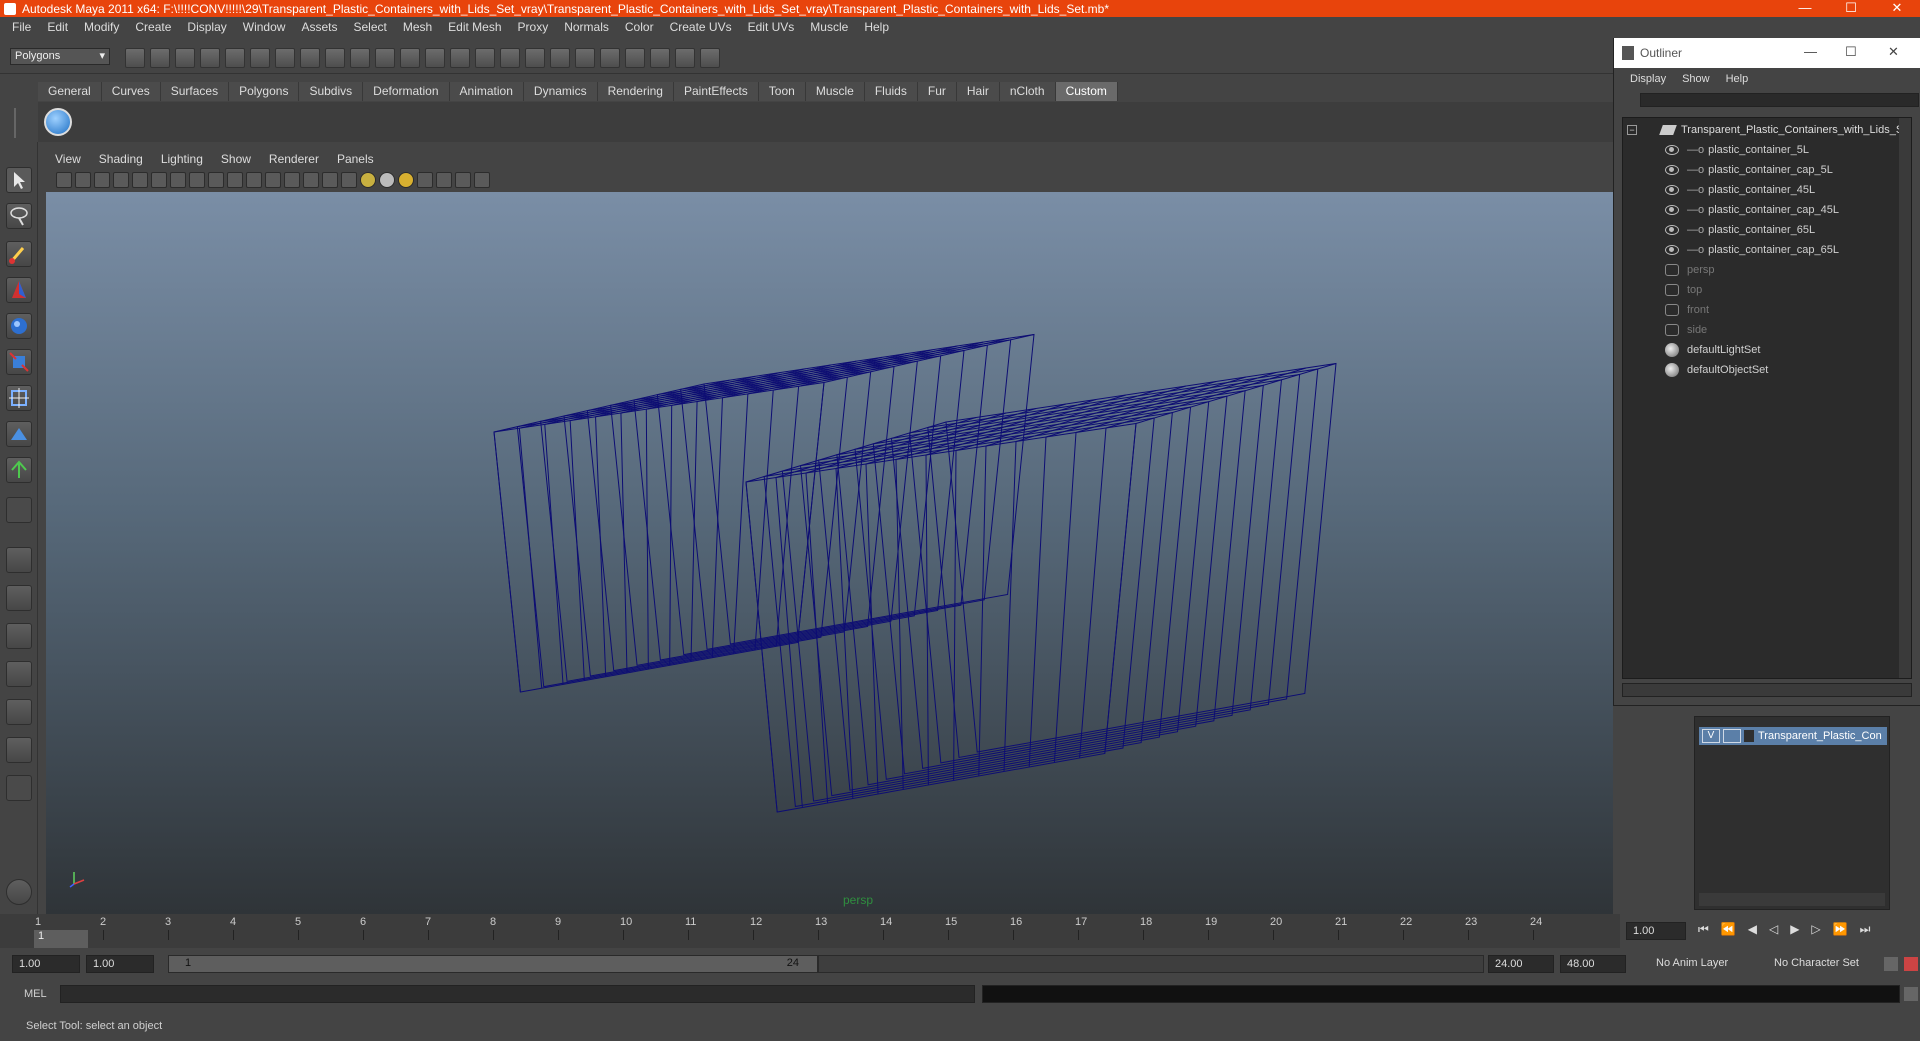 The height and width of the screenshot is (1041, 1920). Describe the element at coordinates (19, 712) in the screenshot. I see `hypershade-layout-icon` at that location.